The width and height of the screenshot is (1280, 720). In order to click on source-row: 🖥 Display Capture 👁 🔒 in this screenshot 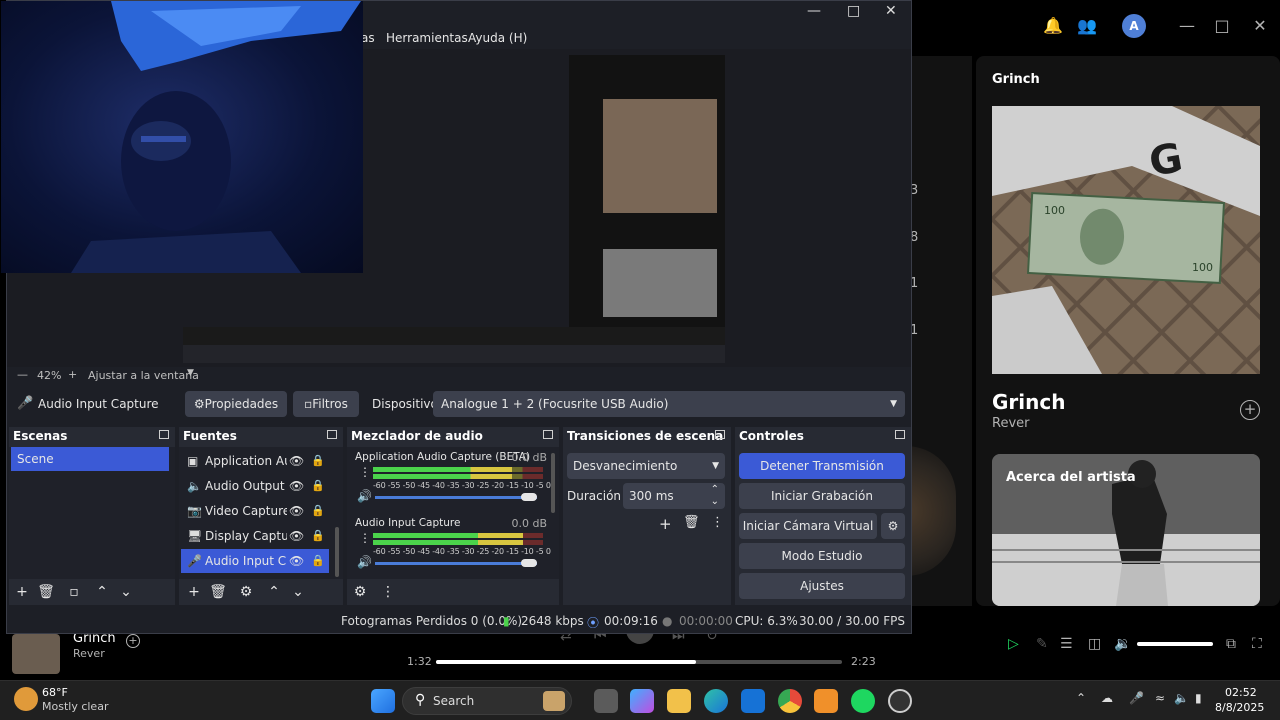, I will do `click(255, 536)`.